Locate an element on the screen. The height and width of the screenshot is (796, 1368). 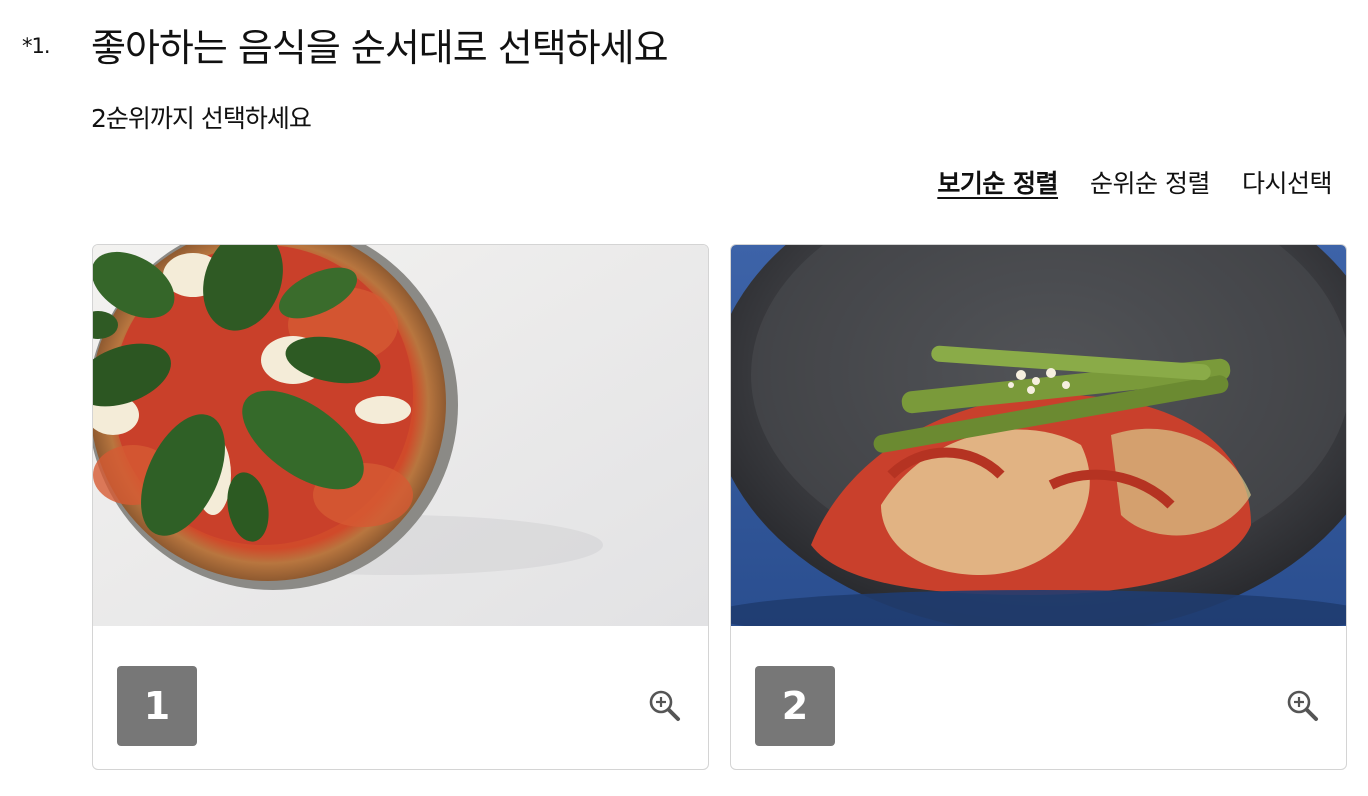
reset-selection-link: 다시선택 is located at coordinates (1287, 184).